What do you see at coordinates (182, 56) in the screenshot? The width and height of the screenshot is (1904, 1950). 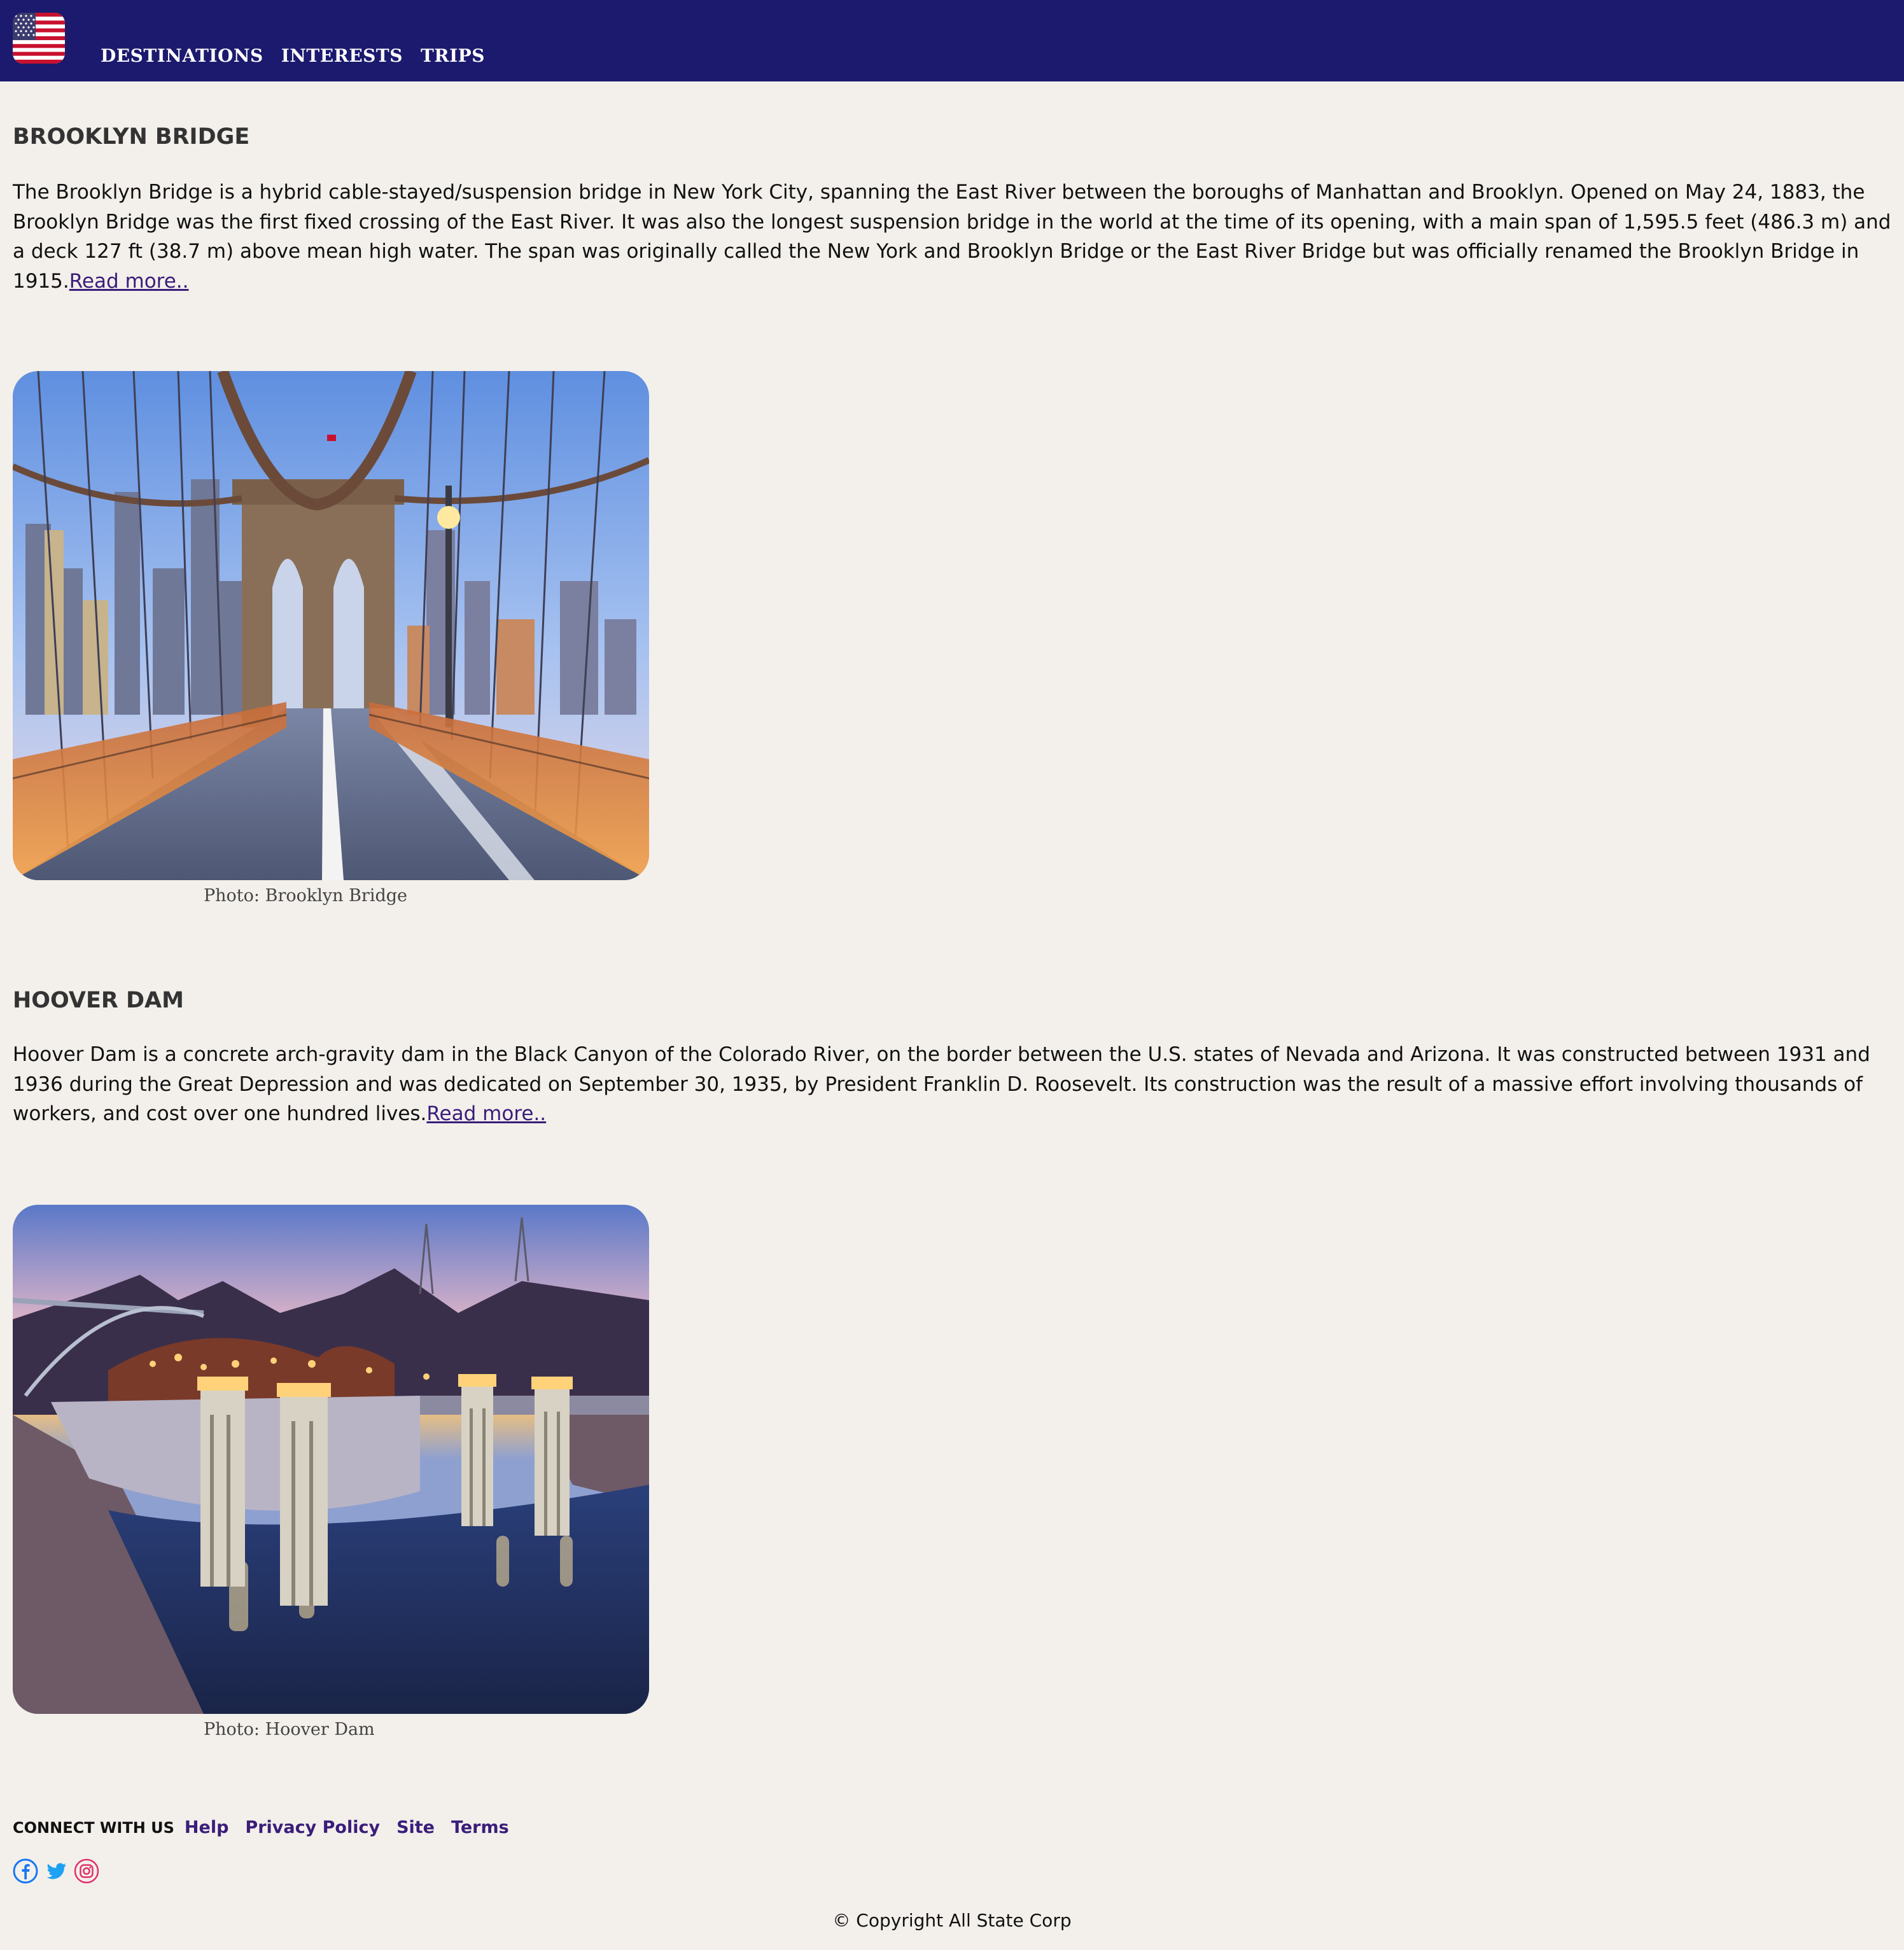 I see `nav-destinations: DESTINATIONS` at bounding box center [182, 56].